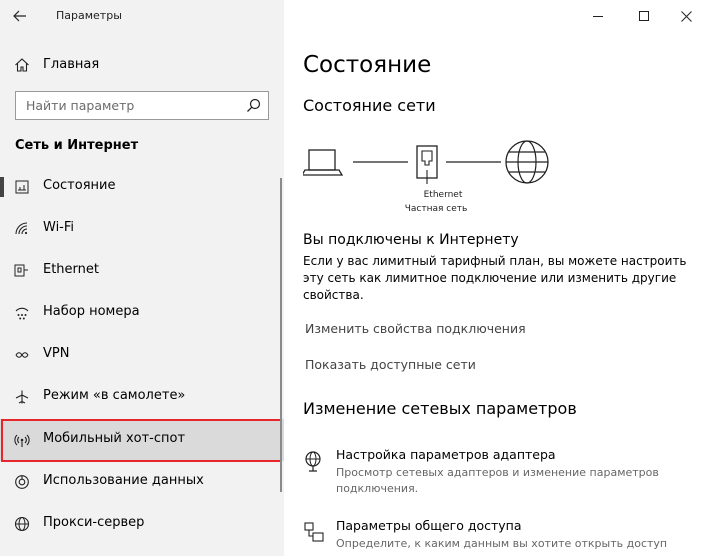 Image resolution: width=706 pixels, height=556 pixels. I want to click on maximize-button, so click(644, 16).